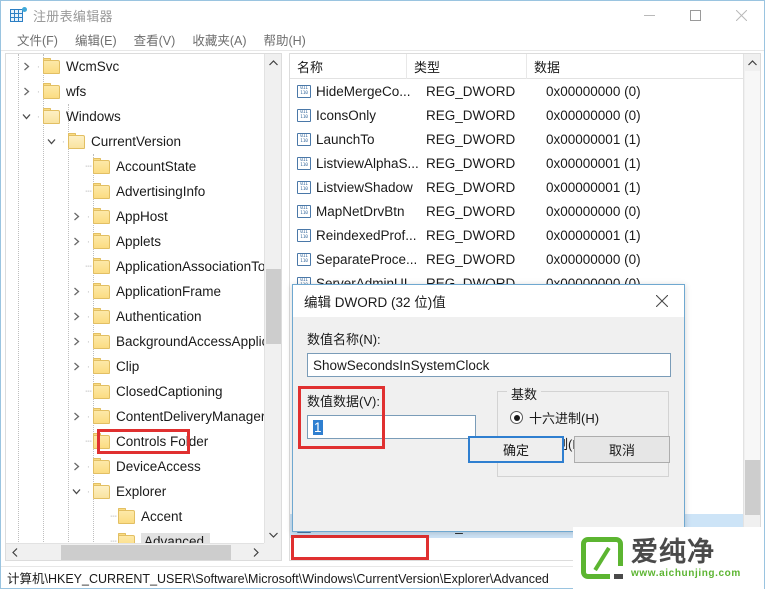 The height and width of the screenshot is (589, 765). Describe the element at coordinates (273, 62) in the screenshot. I see `scroll-up-icon` at that location.